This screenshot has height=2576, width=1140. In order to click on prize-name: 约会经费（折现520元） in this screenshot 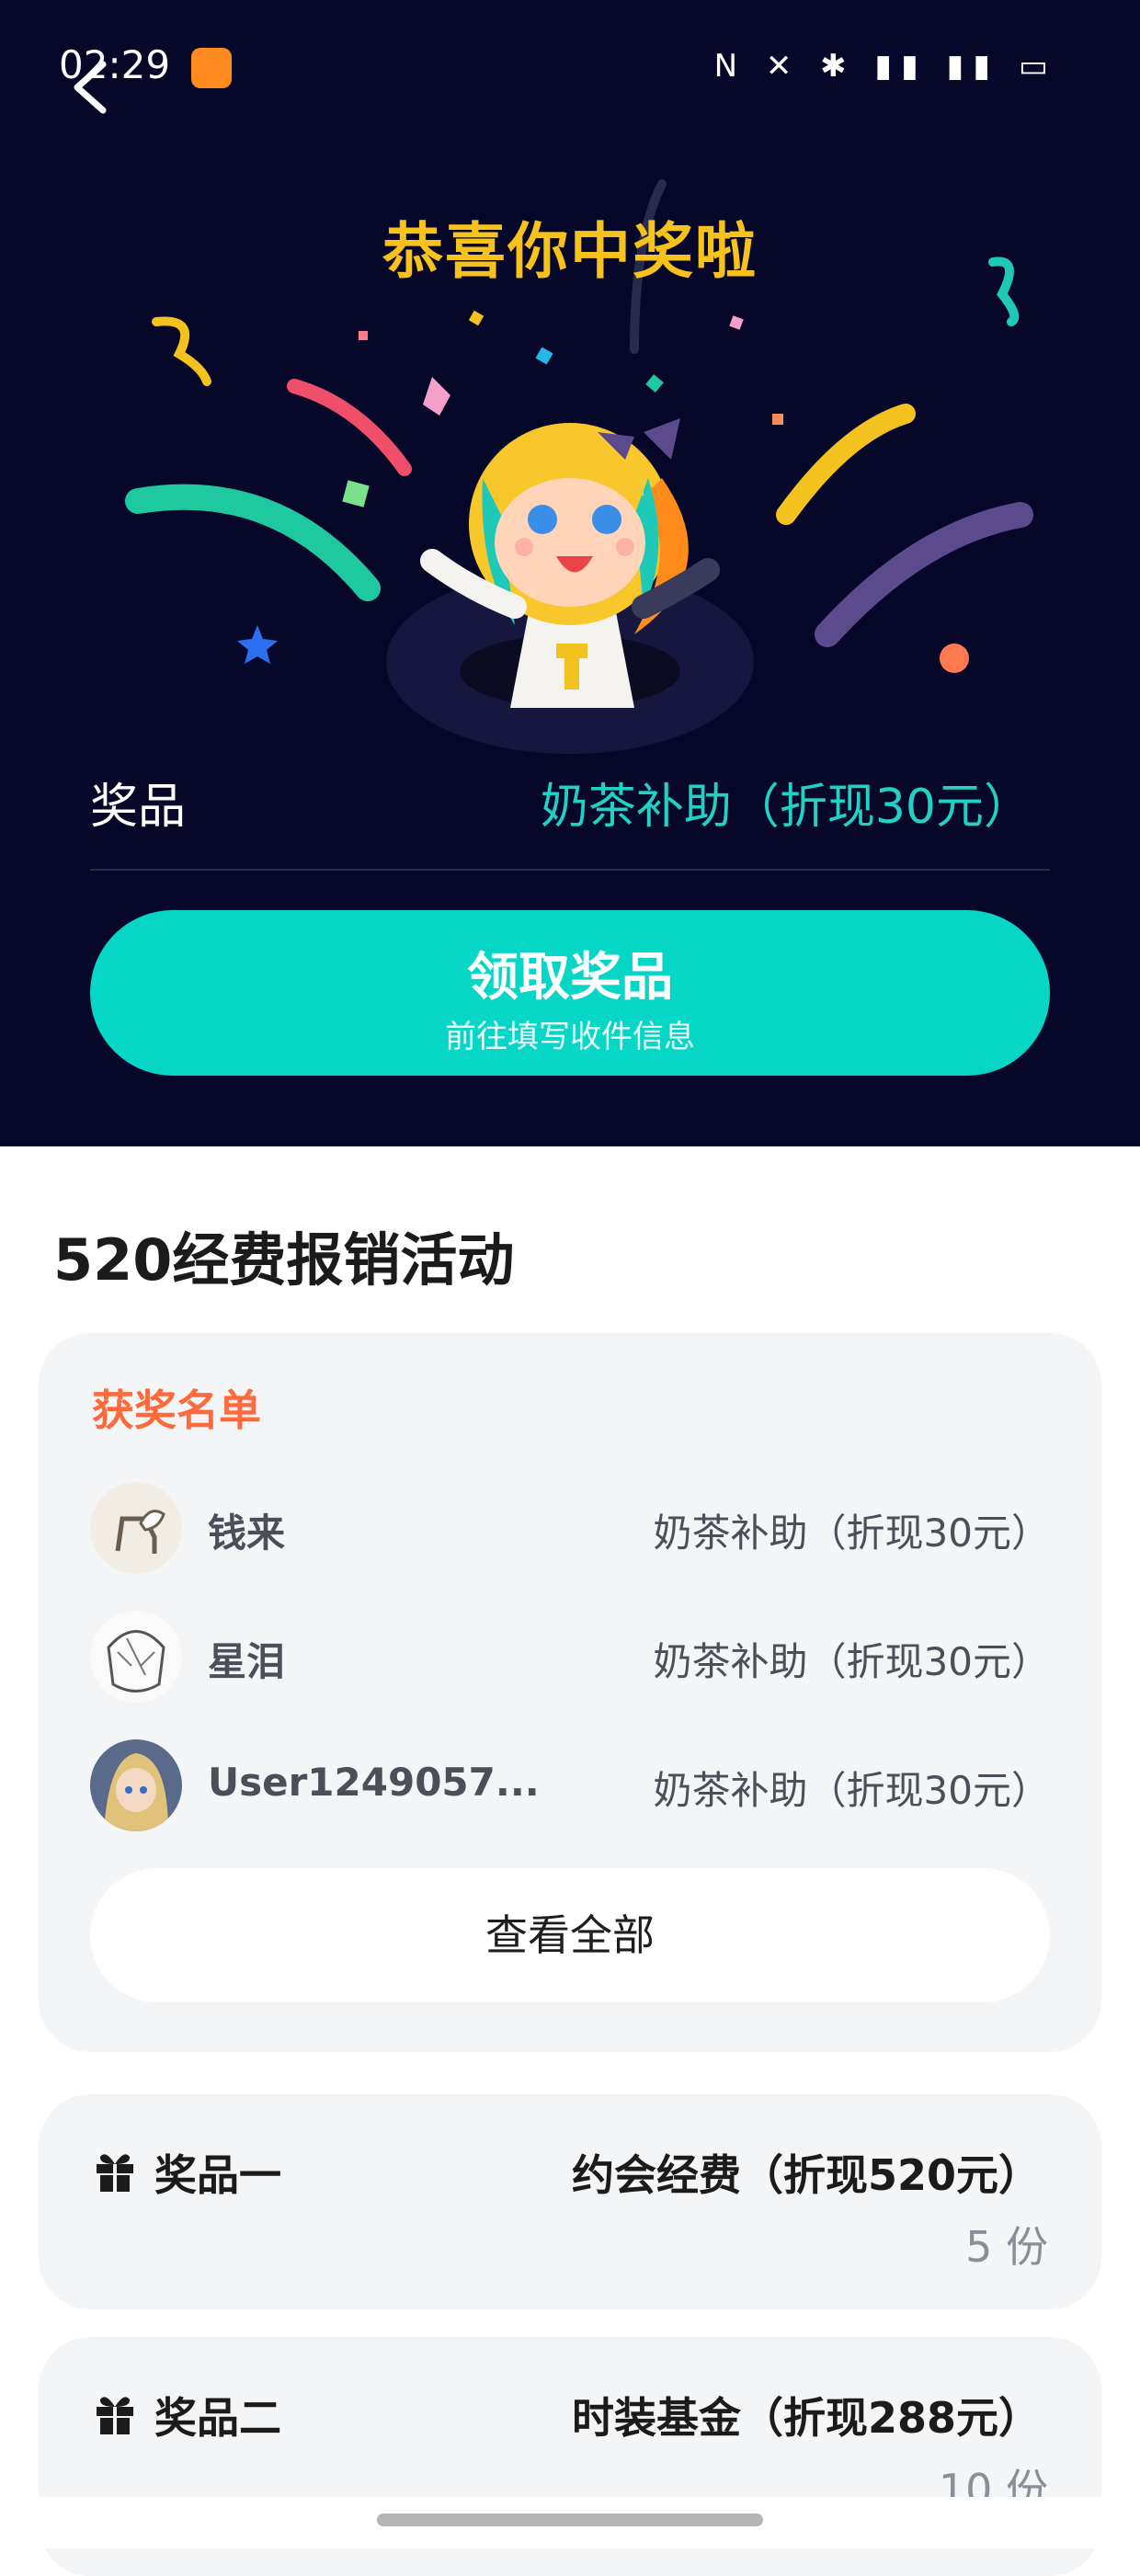, I will do `click(806, 2175)`.